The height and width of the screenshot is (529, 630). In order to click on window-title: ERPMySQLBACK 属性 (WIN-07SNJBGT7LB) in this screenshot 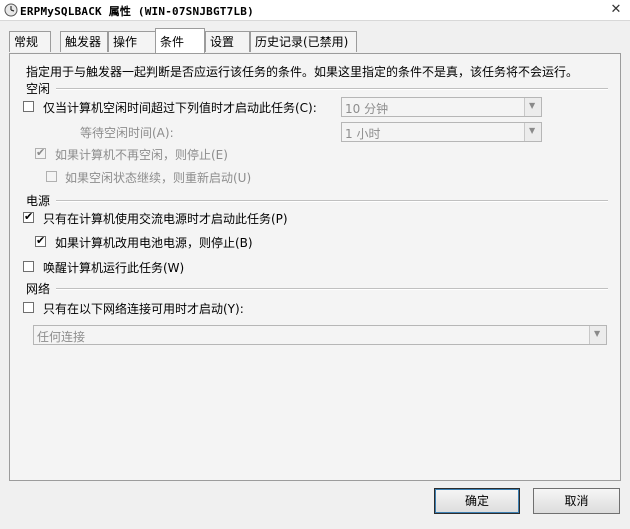, I will do `click(137, 11)`.